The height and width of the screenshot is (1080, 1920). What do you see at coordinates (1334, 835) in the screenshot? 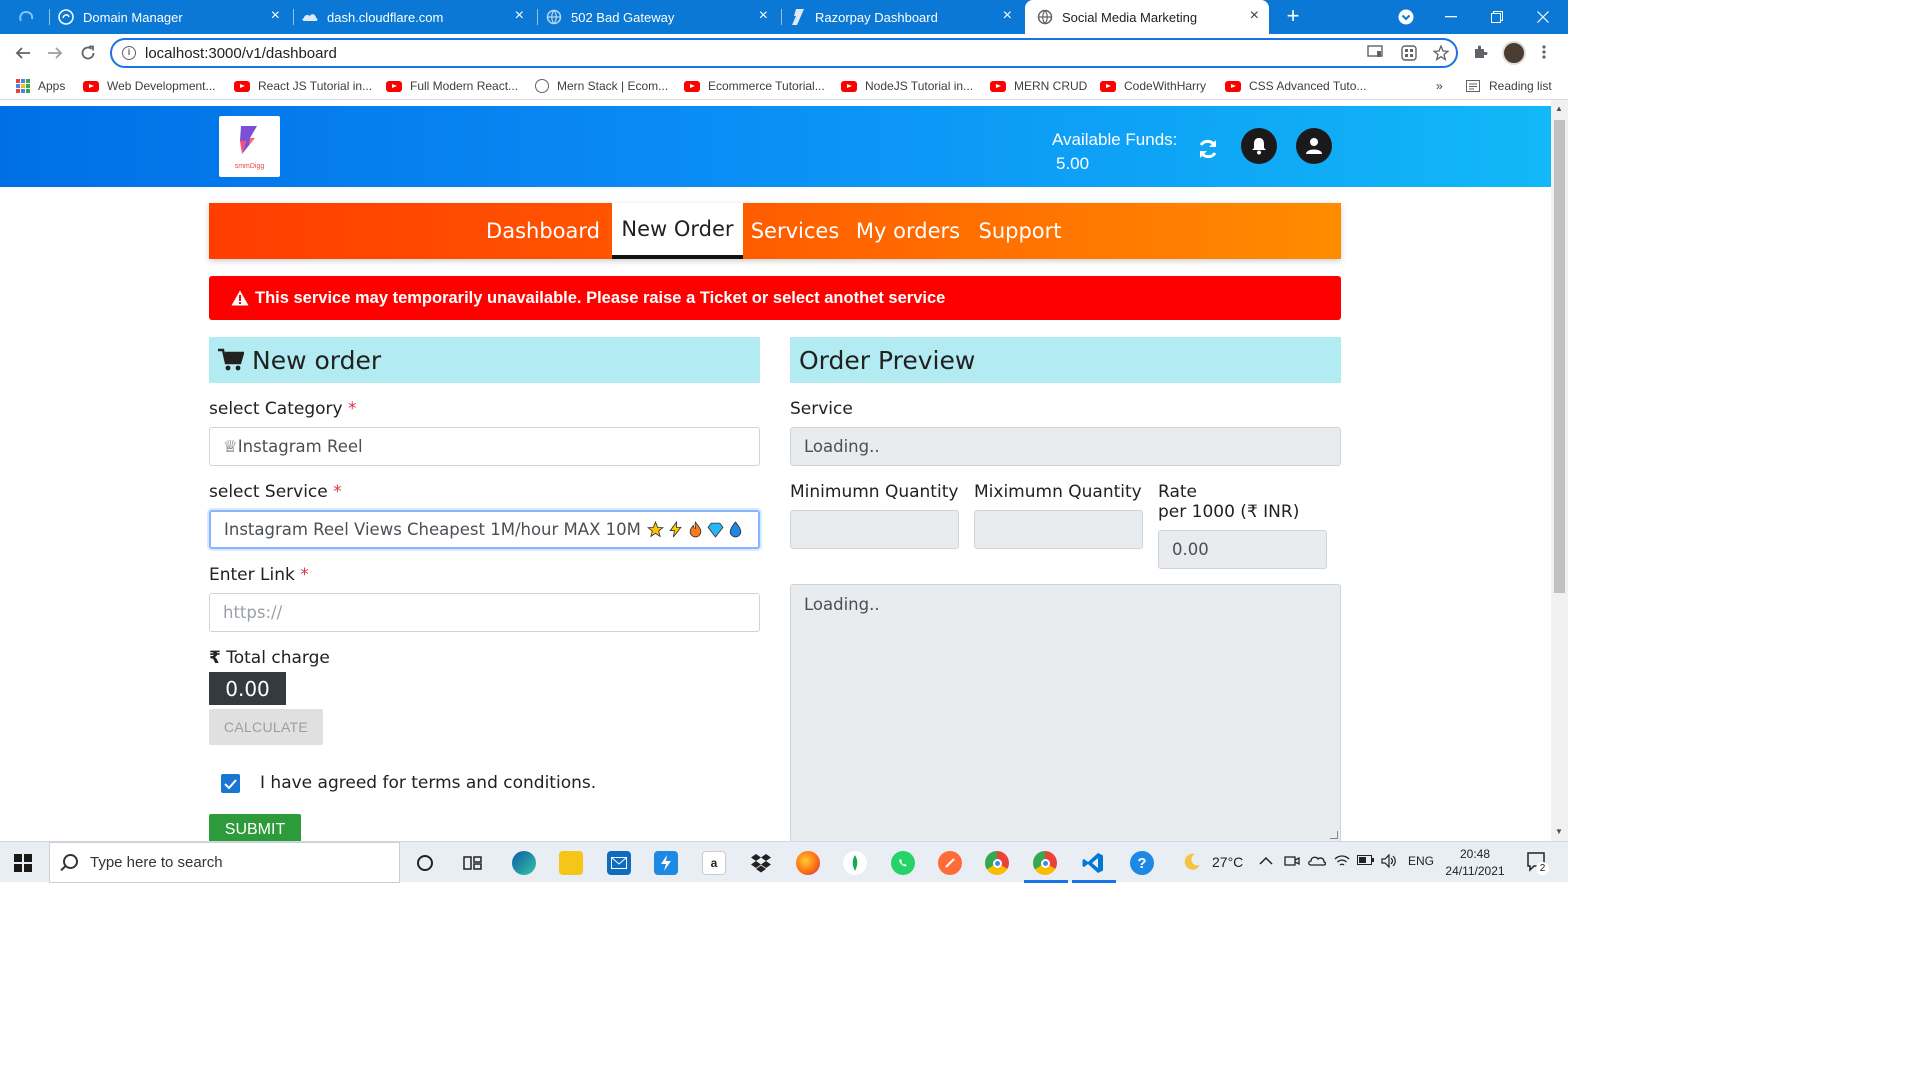
I see `resize-grip-icon` at bounding box center [1334, 835].